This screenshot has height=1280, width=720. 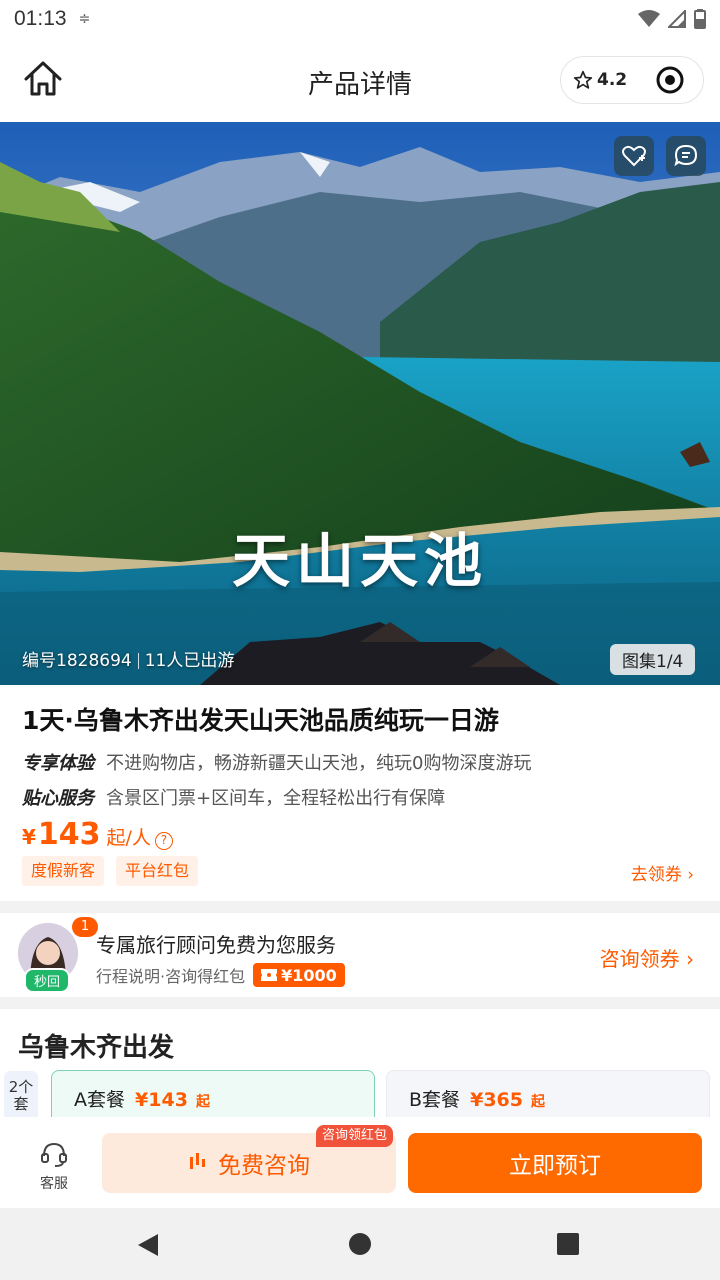 What do you see at coordinates (47, 980) in the screenshot?
I see `quick-reply-tag: 秒回` at bounding box center [47, 980].